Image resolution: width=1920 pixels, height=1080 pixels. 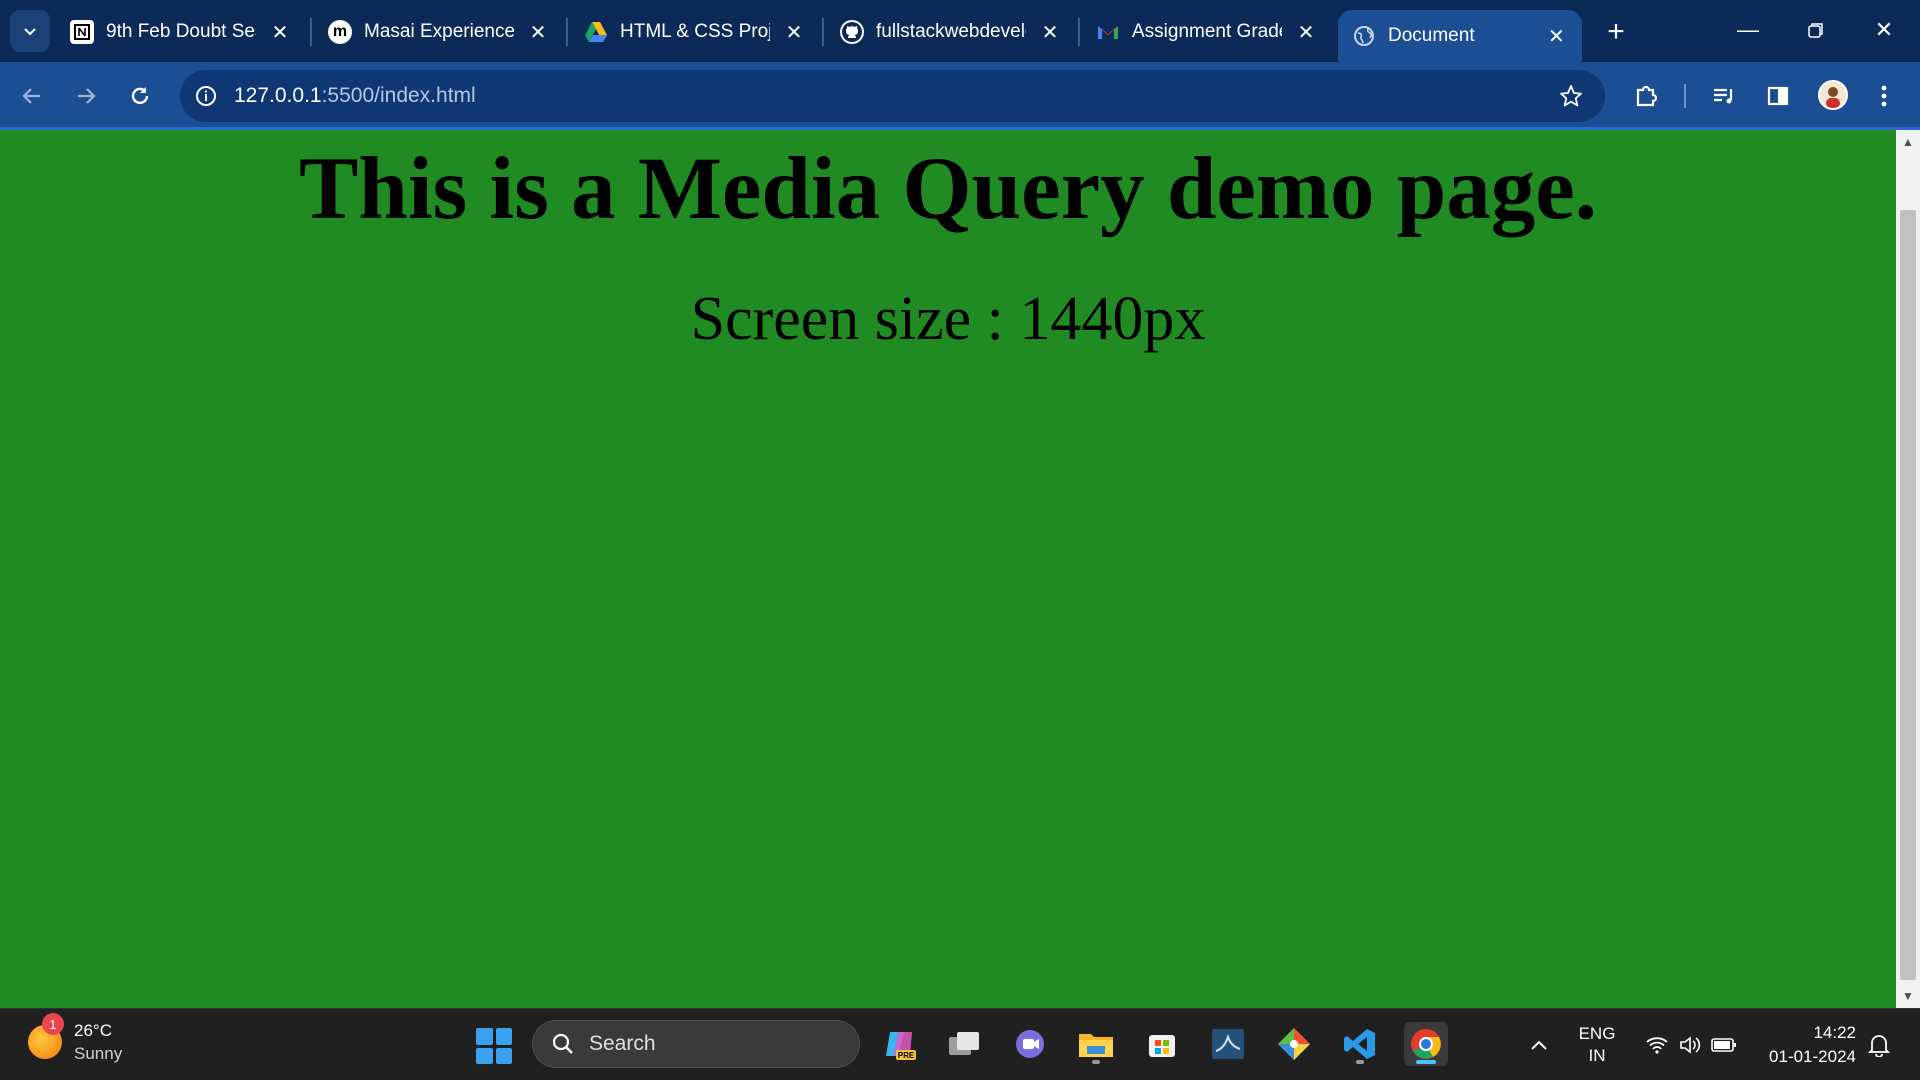 What do you see at coordinates (82, 32) in the screenshot?
I see `notion-icon` at bounding box center [82, 32].